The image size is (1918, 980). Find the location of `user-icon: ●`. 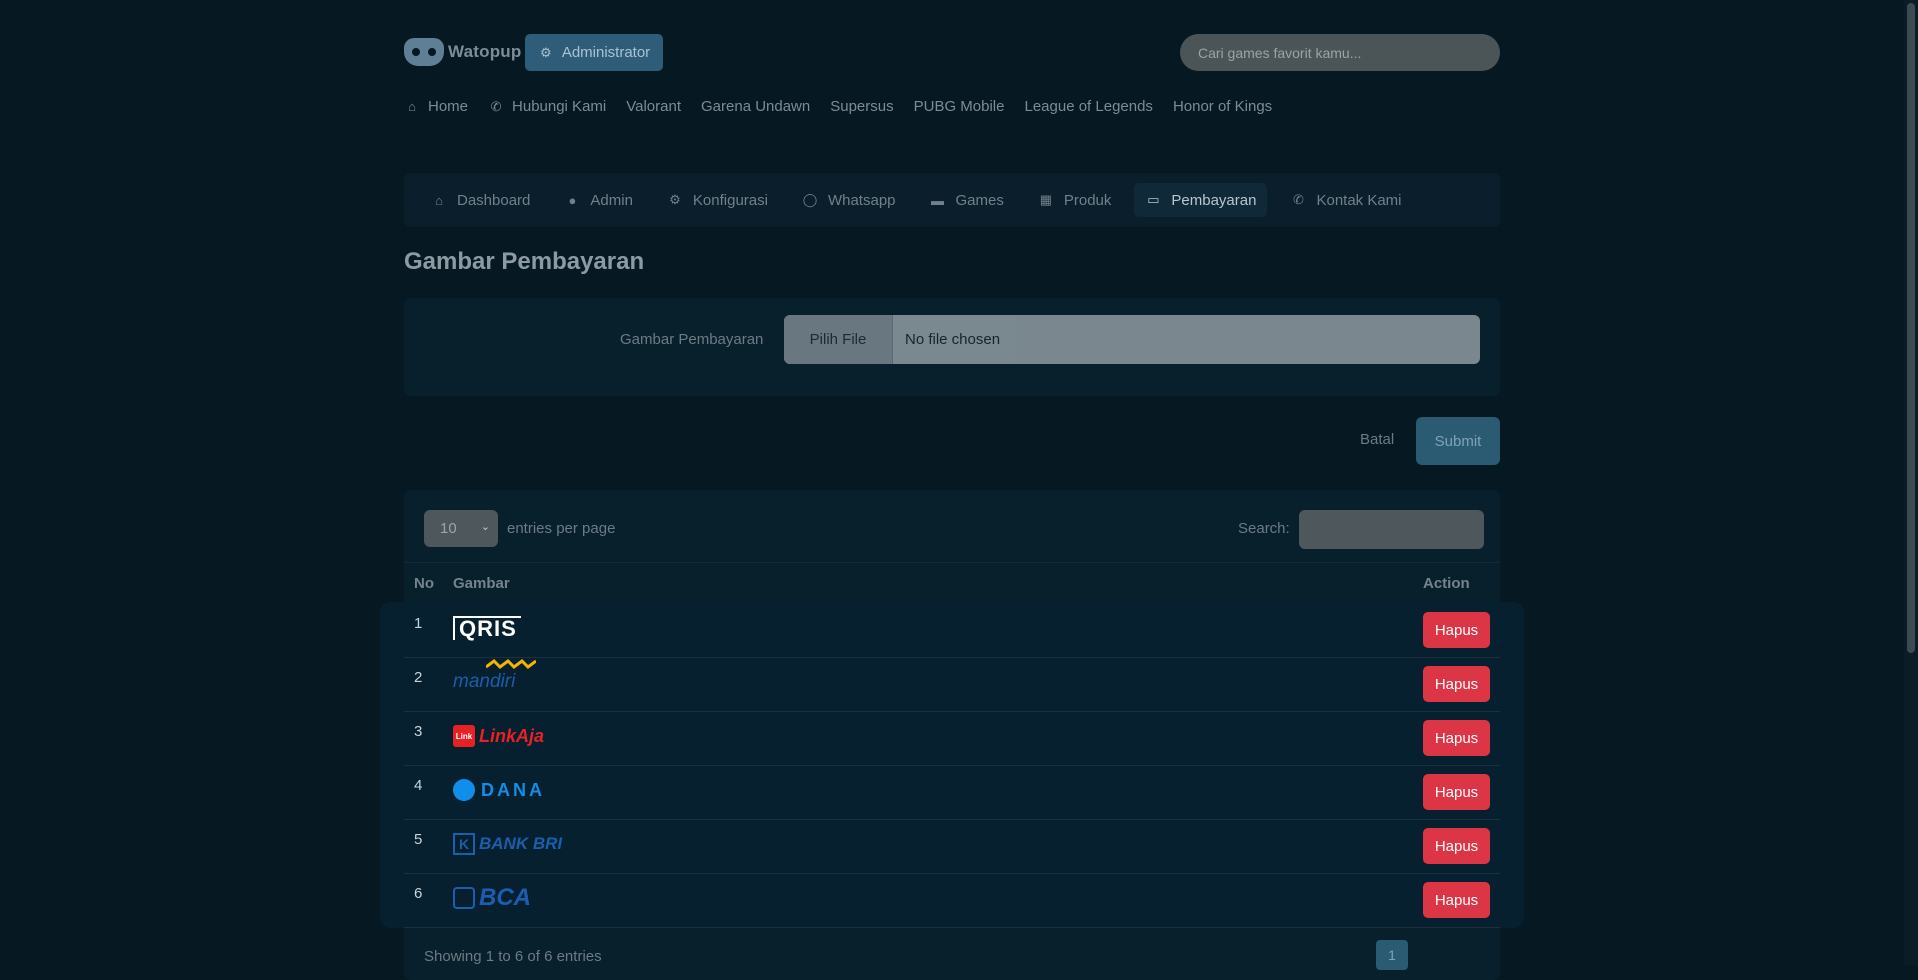

user-icon: ● is located at coordinates (572, 200).